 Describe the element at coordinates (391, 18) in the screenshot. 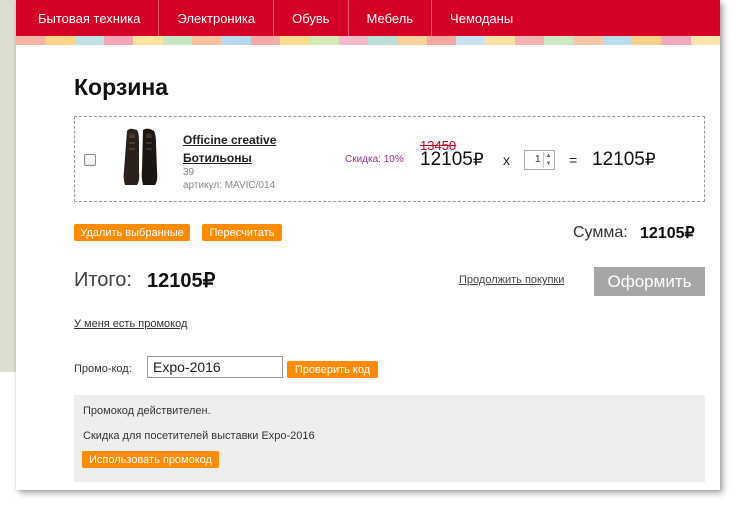

I see `nav-item-furniture: Мебель` at that location.